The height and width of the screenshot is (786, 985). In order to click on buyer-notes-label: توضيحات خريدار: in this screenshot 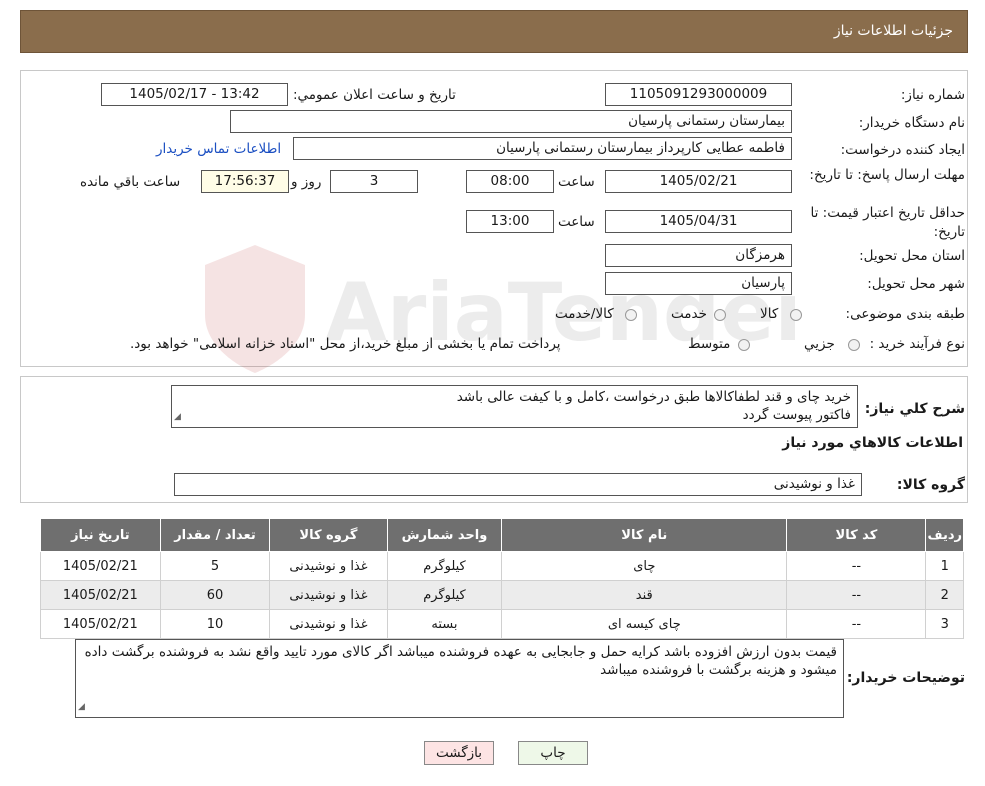, I will do `click(905, 678)`.